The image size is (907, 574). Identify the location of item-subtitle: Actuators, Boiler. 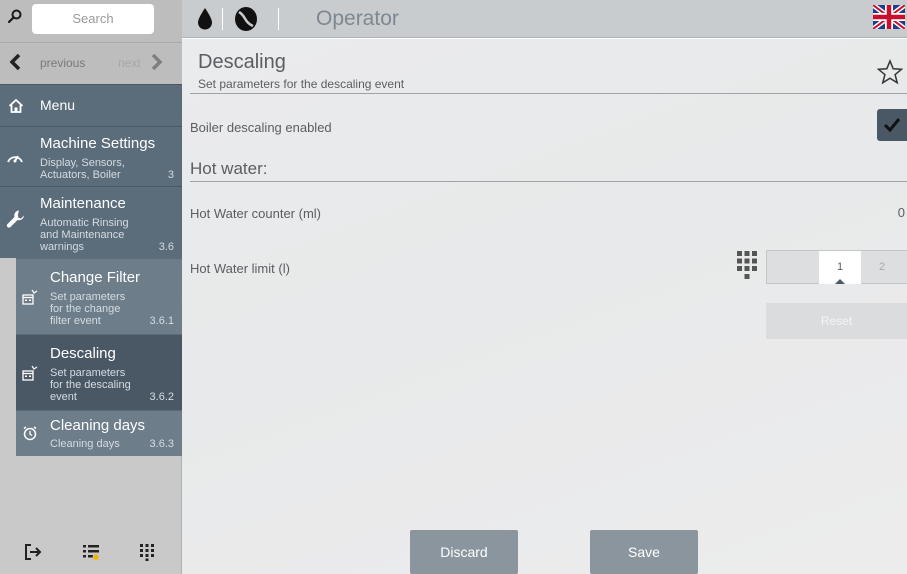
(80, 175).